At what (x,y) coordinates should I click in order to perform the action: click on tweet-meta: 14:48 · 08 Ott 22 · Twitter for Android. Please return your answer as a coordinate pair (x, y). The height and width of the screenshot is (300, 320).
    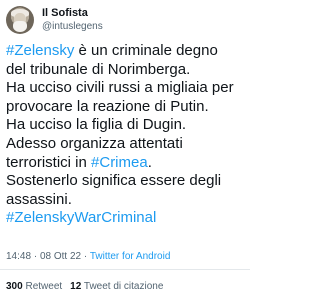
    Looking at the image, I should click on (88, 256).